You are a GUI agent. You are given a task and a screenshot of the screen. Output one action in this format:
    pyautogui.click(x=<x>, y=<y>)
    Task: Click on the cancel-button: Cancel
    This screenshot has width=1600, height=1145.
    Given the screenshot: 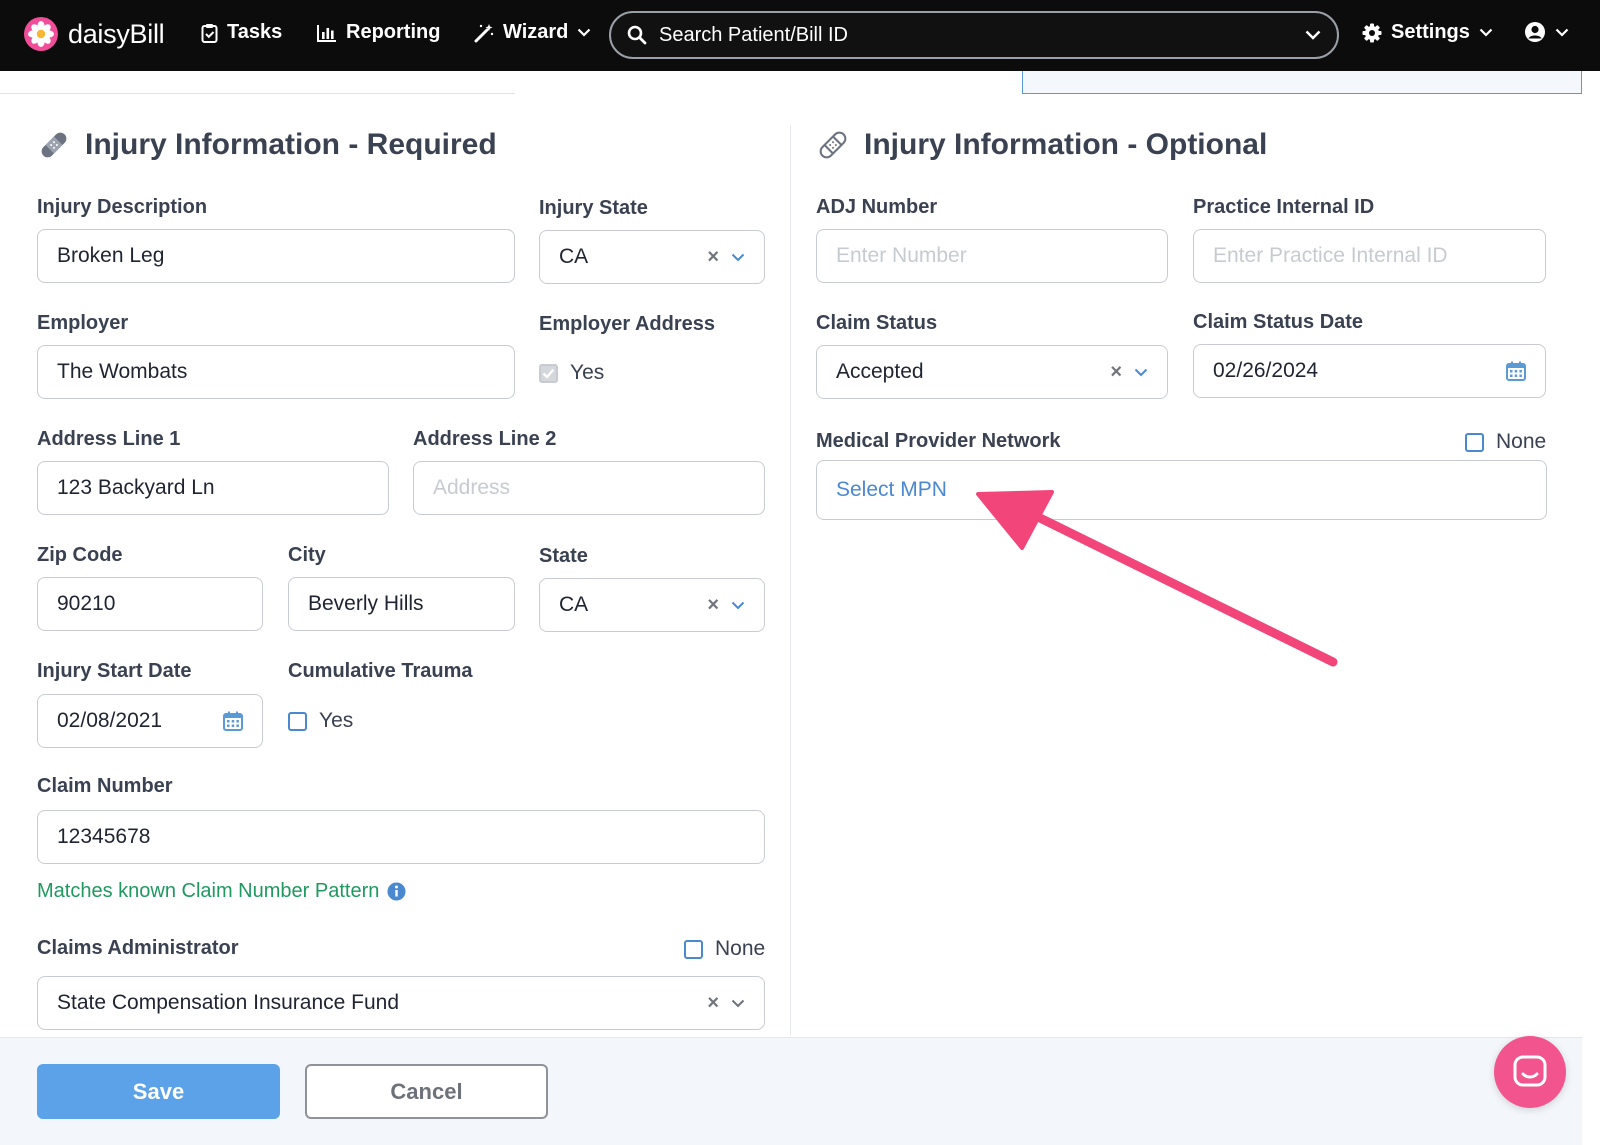 What is the action you would take?
    pyautogui.click(x=426, y=1091)
    